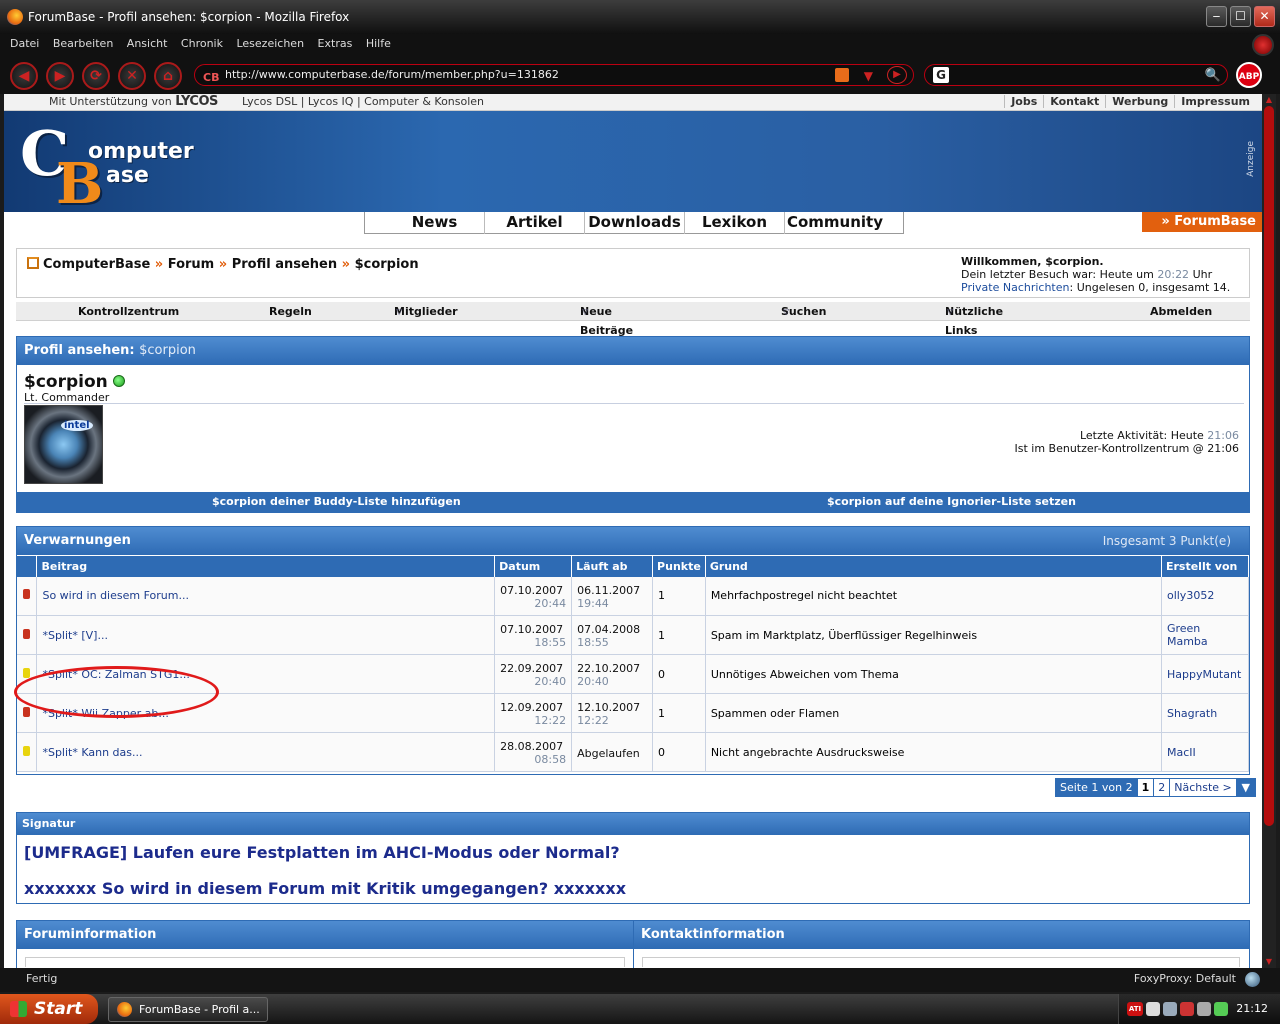 This screenshot has height=1024, width=1280. What do you see at coordinates (1216, 16) in the screenshot?
I see `minimize-button: ‒` at bounding box center [1216, 16].